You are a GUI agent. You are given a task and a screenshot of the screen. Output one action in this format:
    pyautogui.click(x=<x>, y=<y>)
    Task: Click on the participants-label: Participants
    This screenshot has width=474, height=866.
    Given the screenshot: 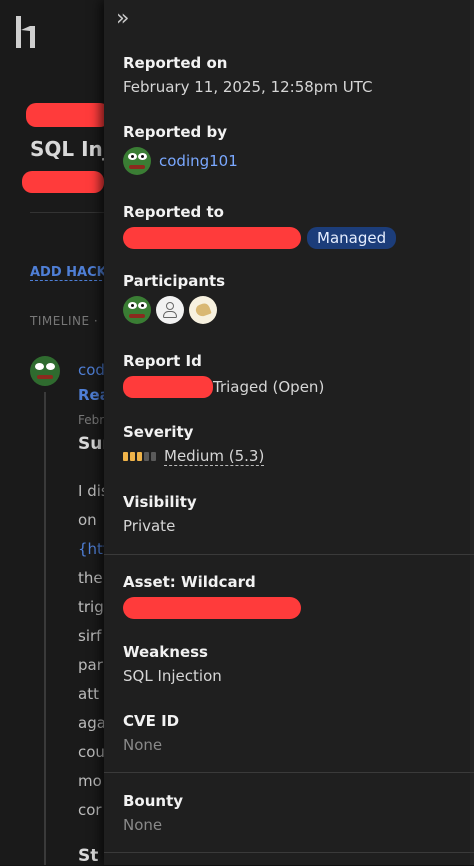 What is the action you would take?
    pyautogui.click(x=174, y=281)
    